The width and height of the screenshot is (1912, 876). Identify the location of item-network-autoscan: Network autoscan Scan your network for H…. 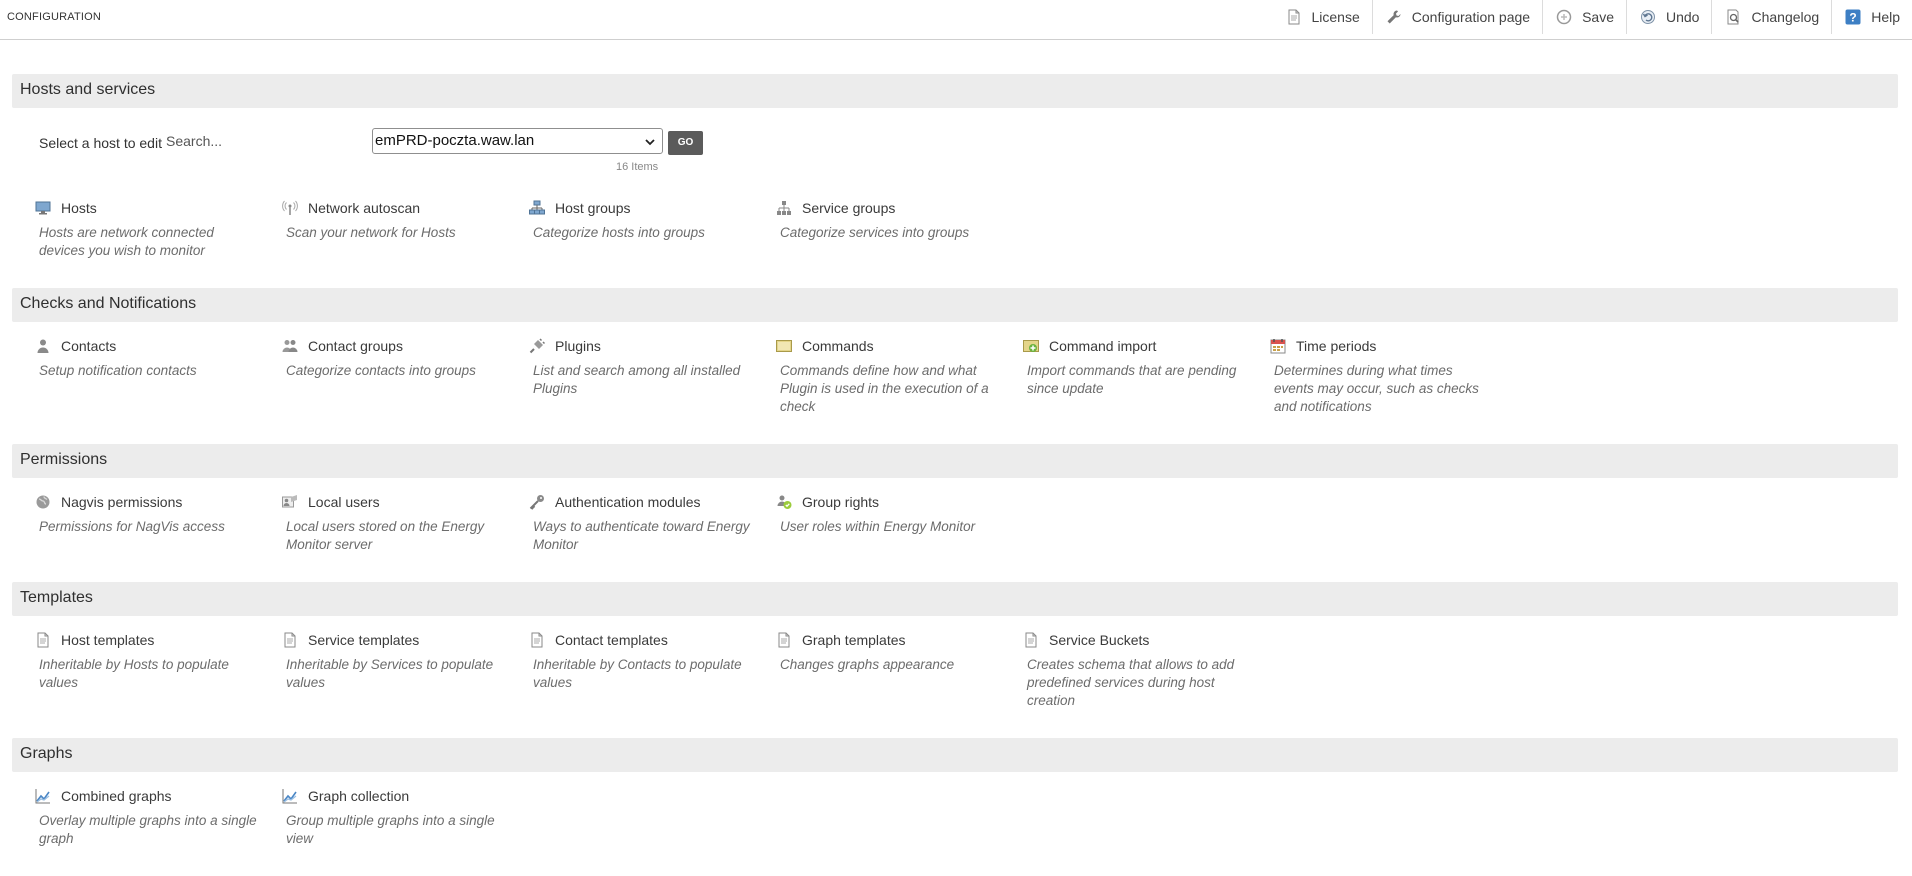
(374, 220).